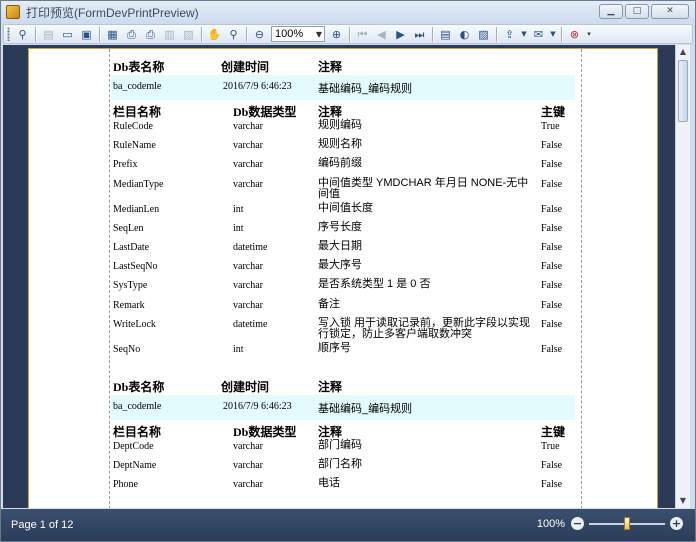  I want to click on zoom-slider, so click(627, 523).